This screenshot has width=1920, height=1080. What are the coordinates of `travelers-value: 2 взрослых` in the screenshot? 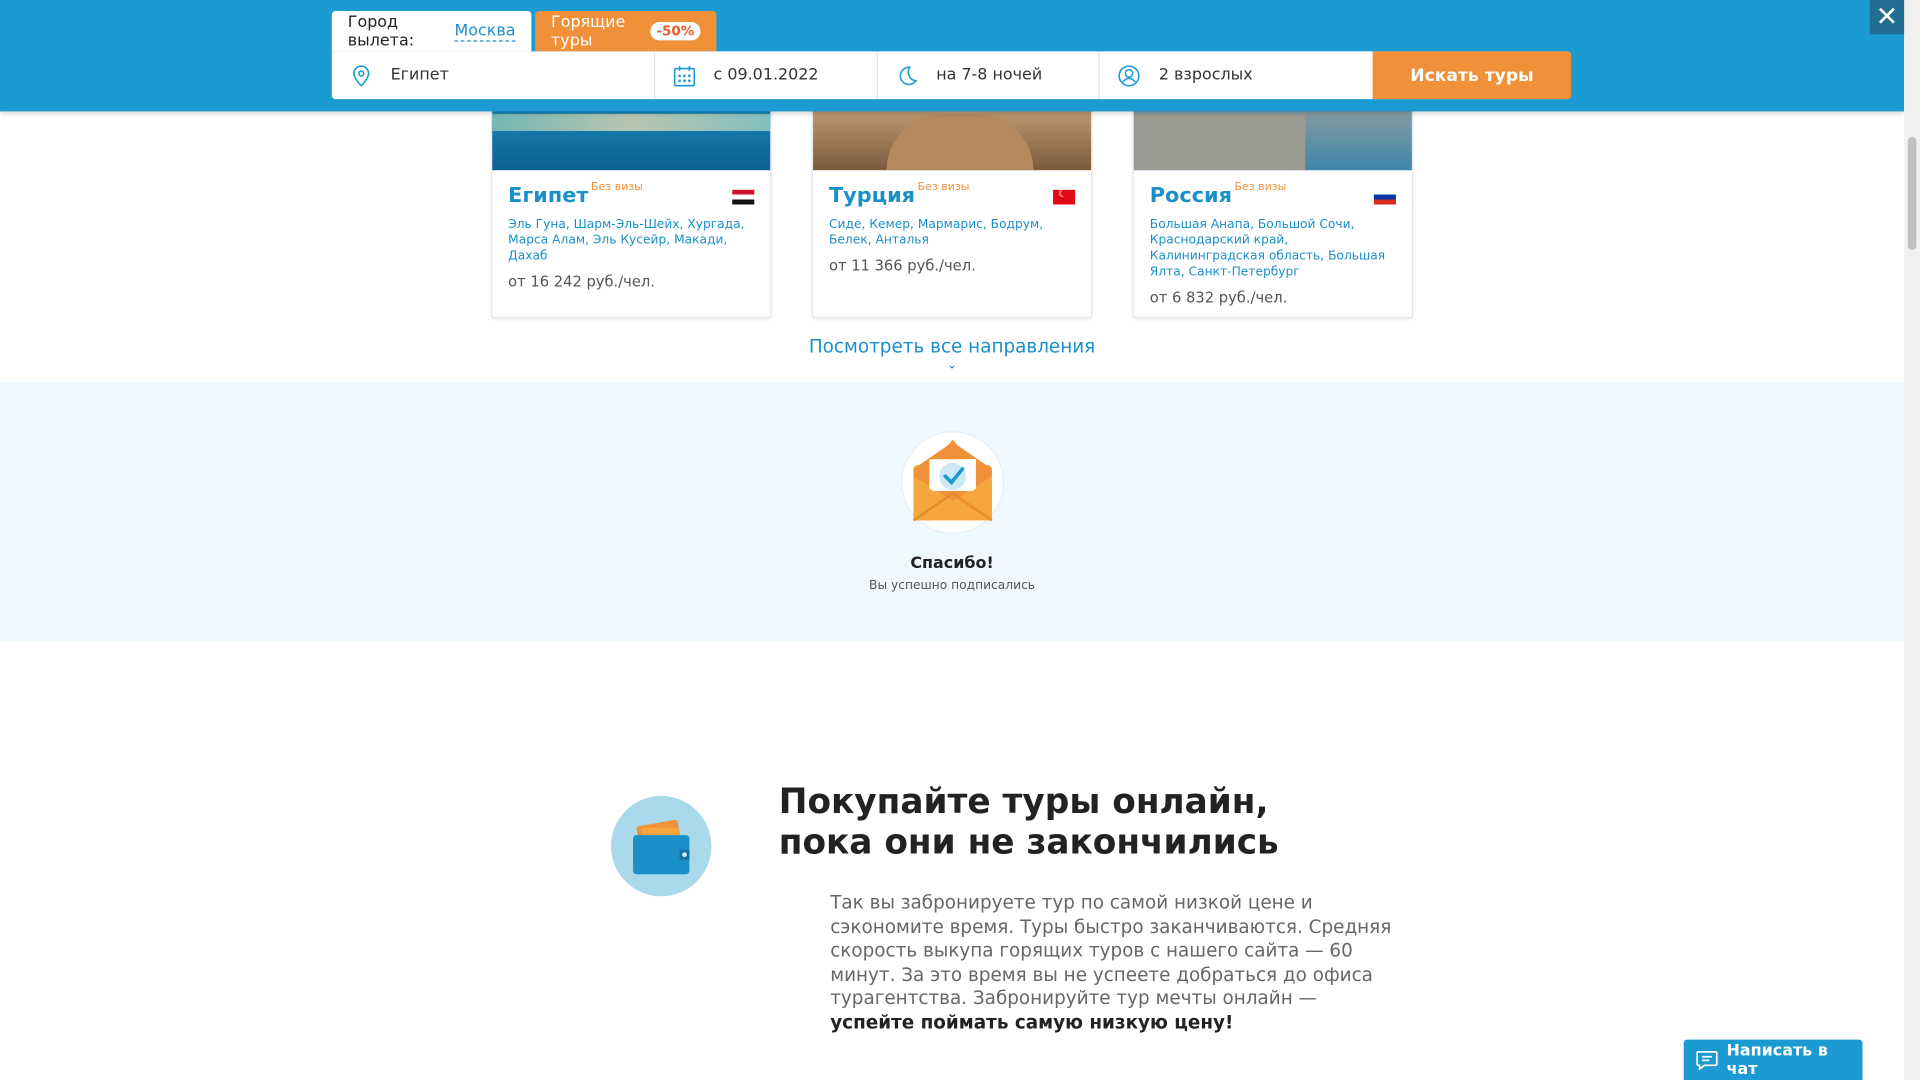 It's located at (1206, 75).